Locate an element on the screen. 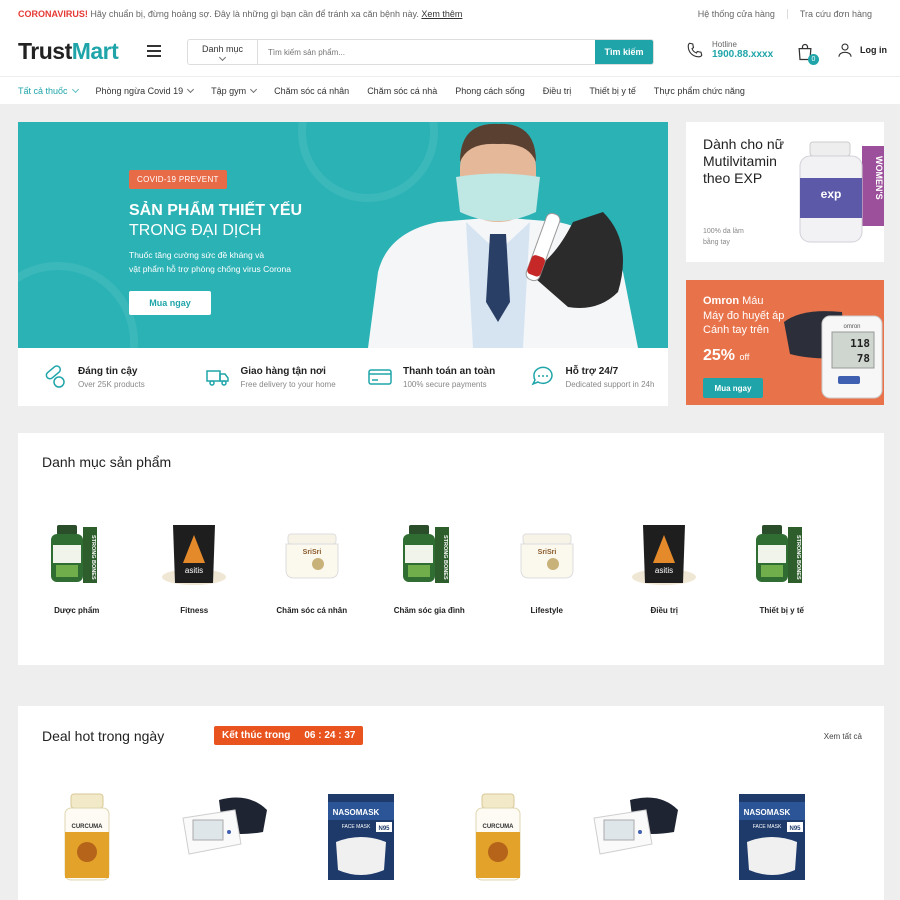 This screenshot has width=900, height=900. feature-sub: Free delivery to your home is located at coordinates (288, 384).